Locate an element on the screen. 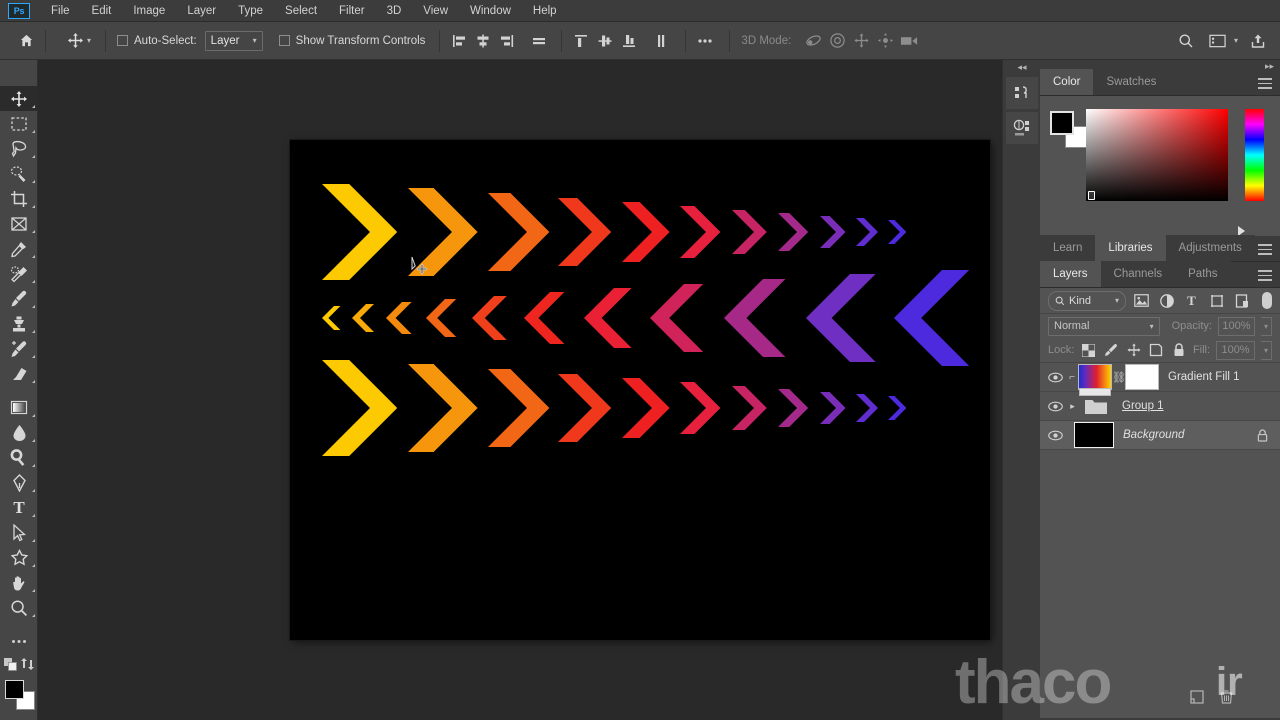  zoom-3d-camera-icon is located at coordinates (909, 41).